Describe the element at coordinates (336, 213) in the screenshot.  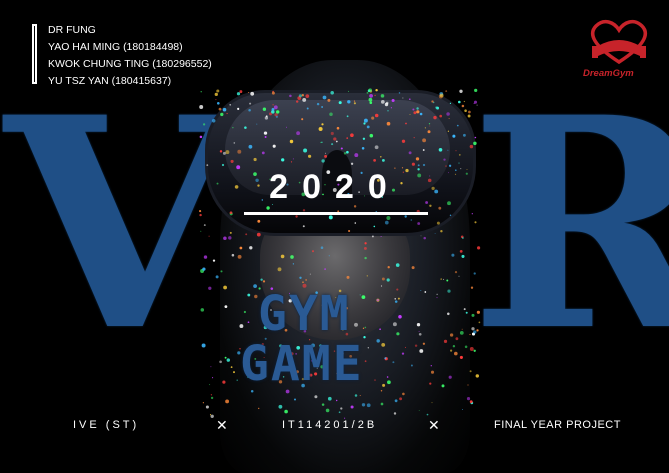
I see `year-underline` at that location.